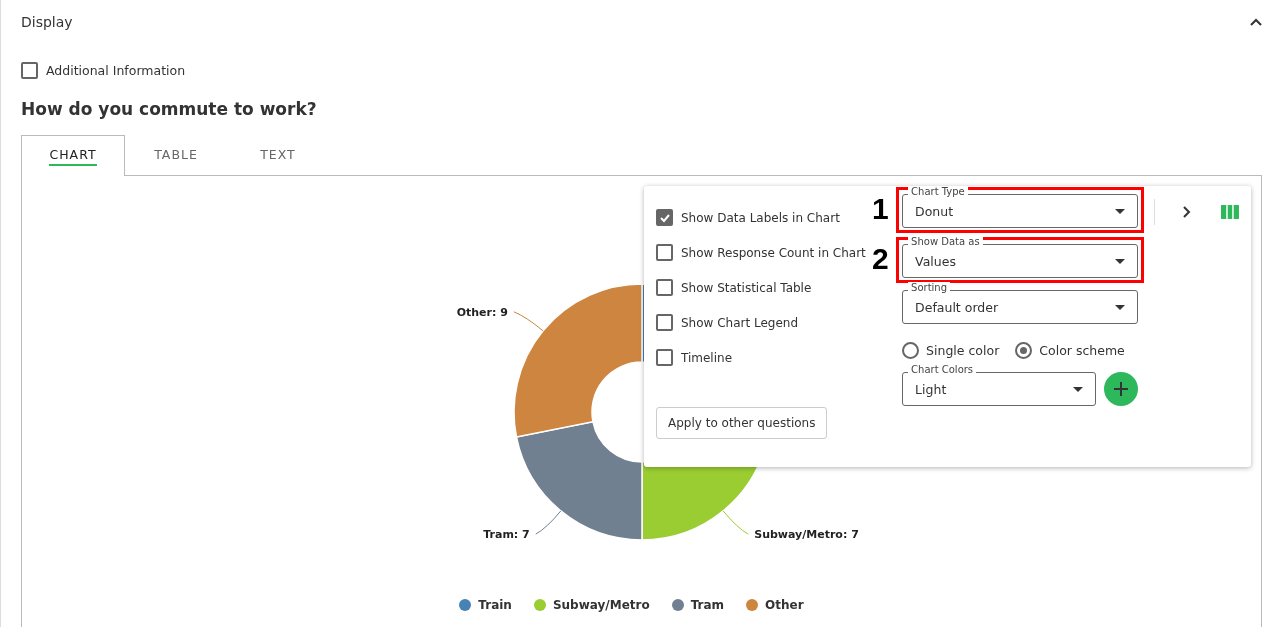 This screenshot has height=627, width=1266. What do you see at coordinates (945, 241) in the screenshot?
I see `field-label: Show Data as` at bounding box center [945, 241].